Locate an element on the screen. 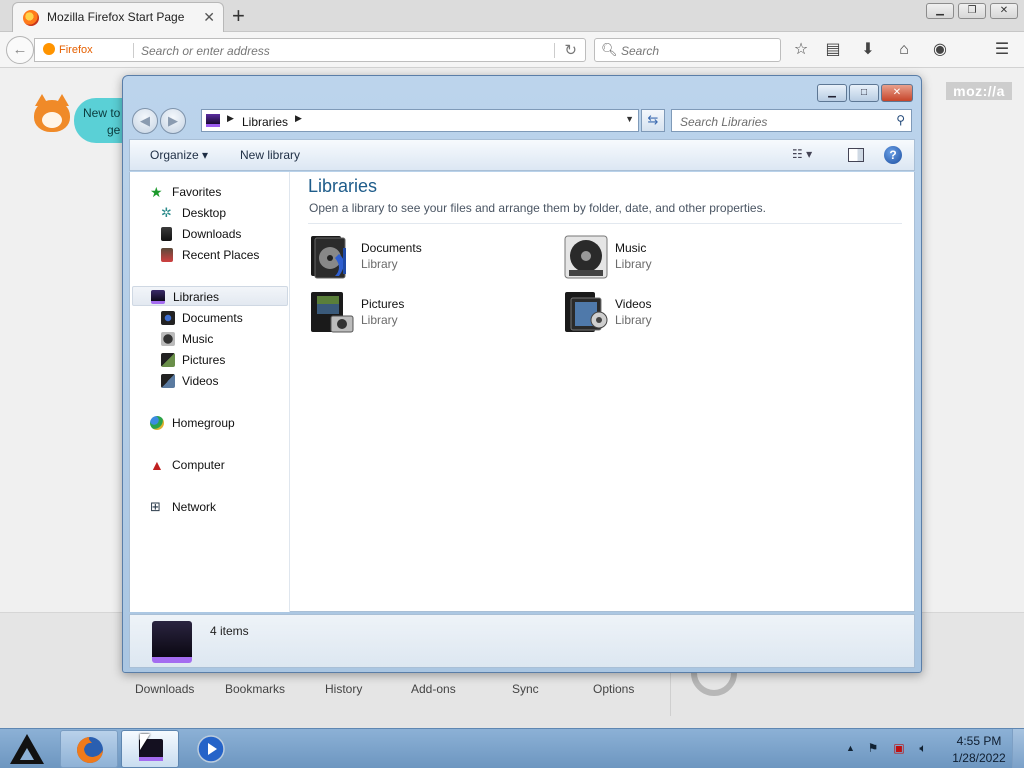  start-button is located at coordinates (27, 749).